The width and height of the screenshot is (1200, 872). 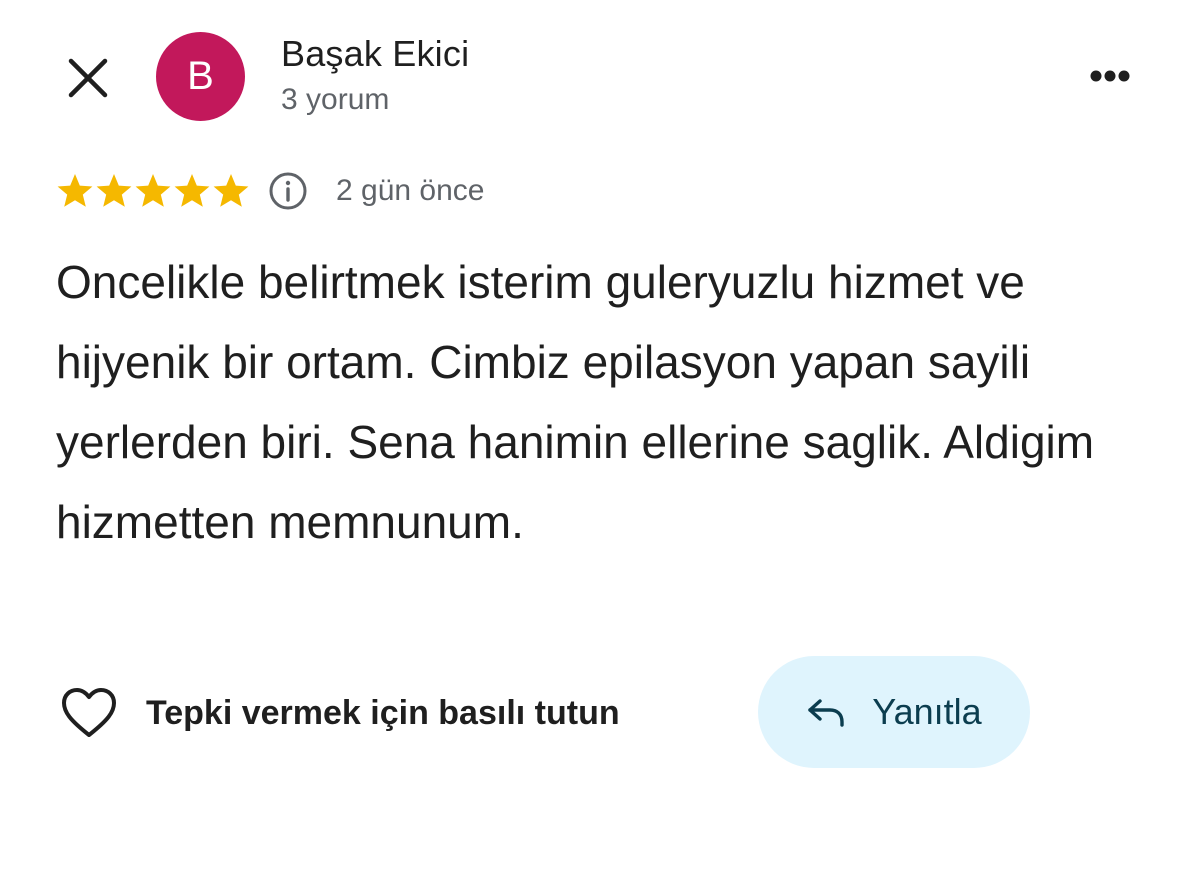 I want to click on react-label: Tepki vermek için basılı tutun, so click(x=383, y=712).